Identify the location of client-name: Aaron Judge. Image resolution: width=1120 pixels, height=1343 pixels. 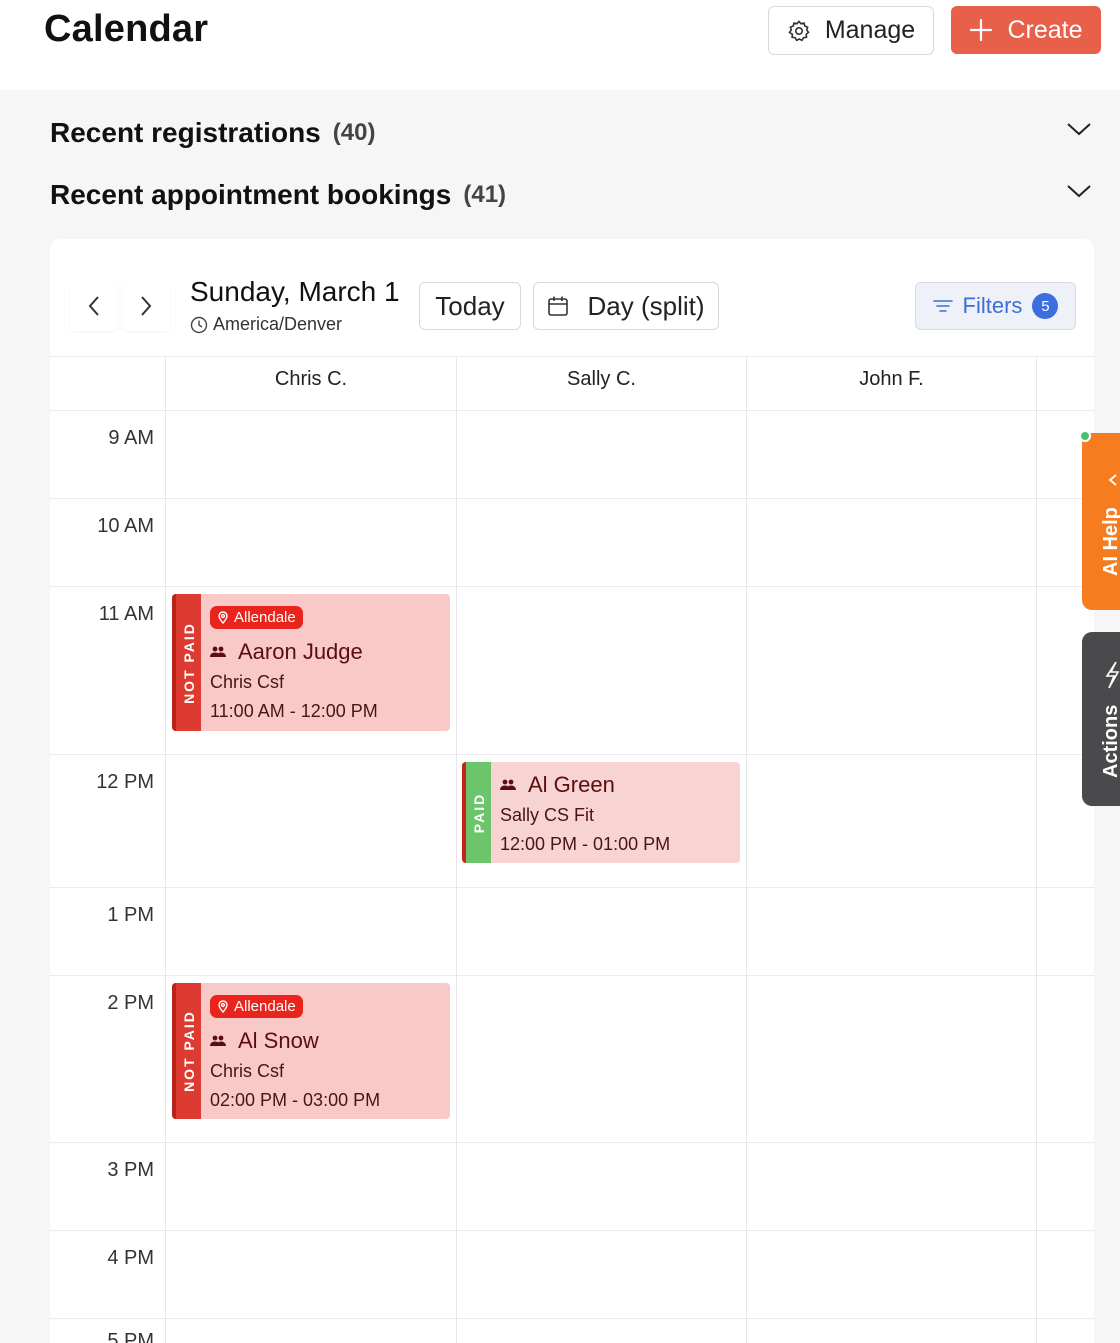
(286, 652).